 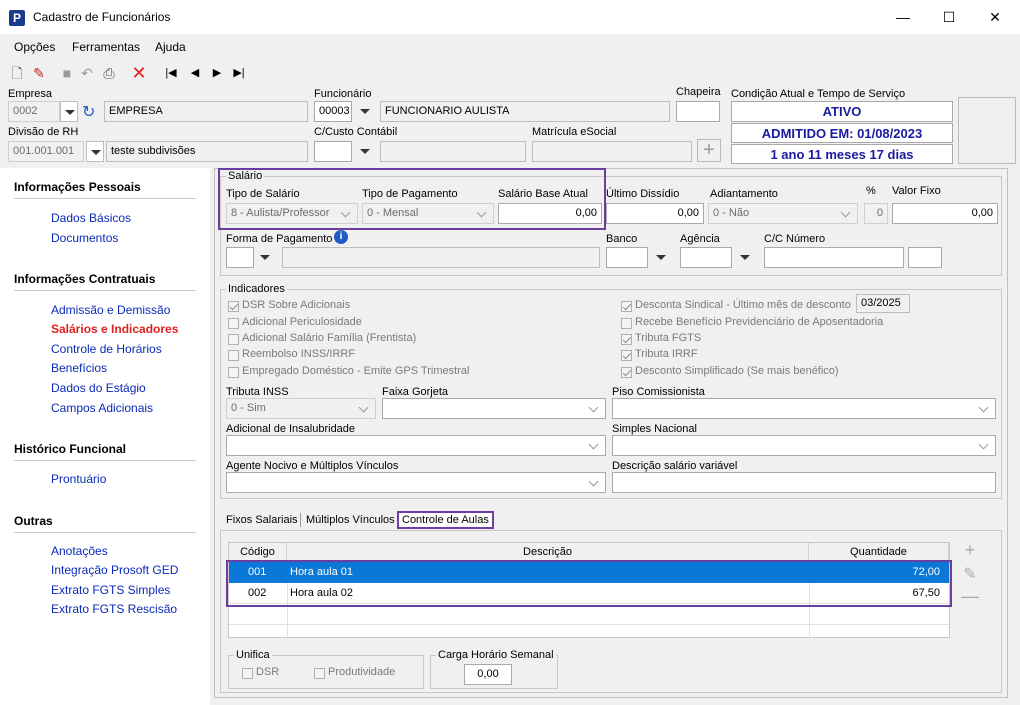 What do you see at coordinates (170, 47) in the screenshot?
I see `menu-ajuda: Ajuda` at bounding box center [170, 47].